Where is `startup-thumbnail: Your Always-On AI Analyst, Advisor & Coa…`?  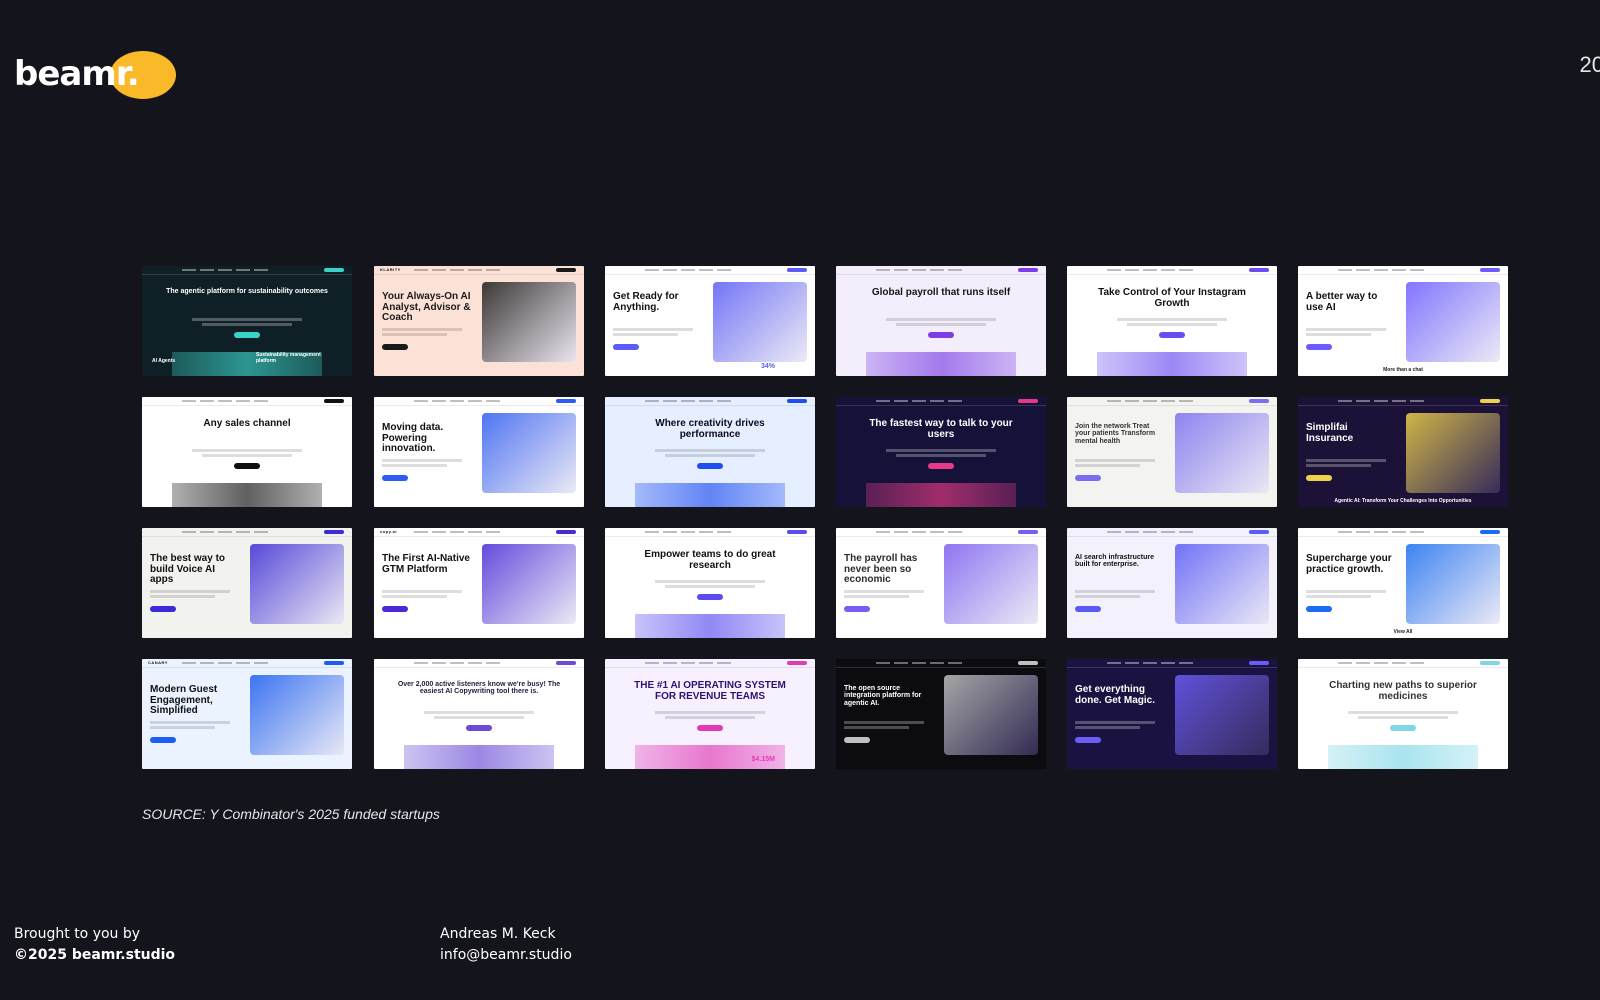 startup-thumbnail: Your Always-On AI Analyst, Advisor & Coa… is located at coordinates (479, 321).